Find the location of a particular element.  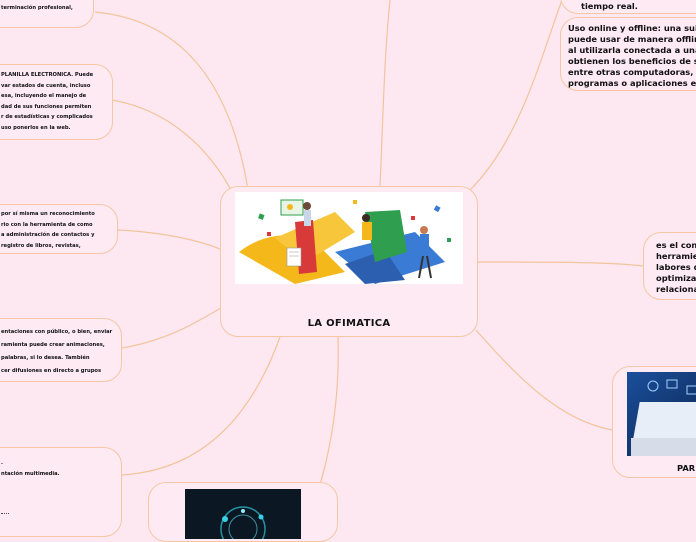

node-text-line: puede usar de manera offline is located at coordinates (632, 39).